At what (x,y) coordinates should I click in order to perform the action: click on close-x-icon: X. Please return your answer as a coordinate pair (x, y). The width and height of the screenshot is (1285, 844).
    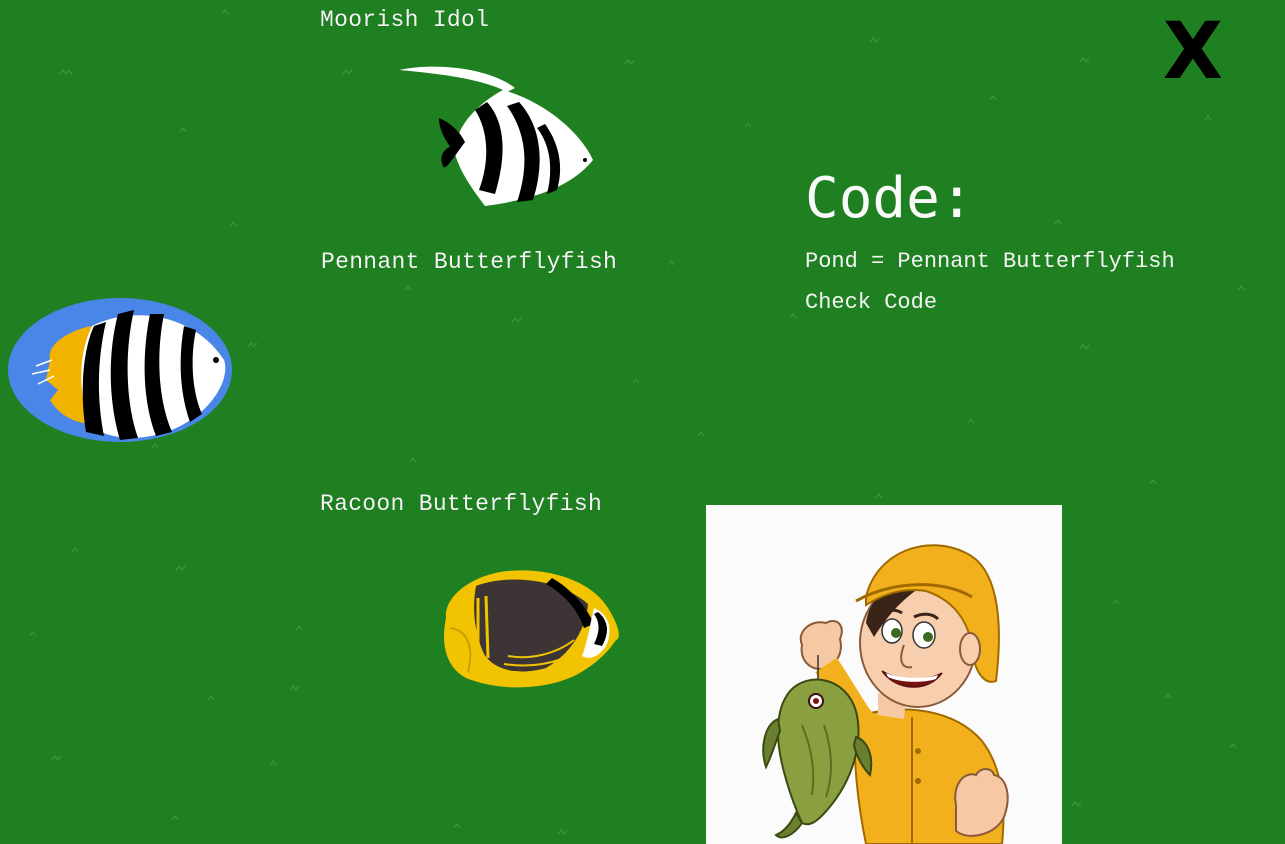
    Looking at the image, I should click on (1193, 51).